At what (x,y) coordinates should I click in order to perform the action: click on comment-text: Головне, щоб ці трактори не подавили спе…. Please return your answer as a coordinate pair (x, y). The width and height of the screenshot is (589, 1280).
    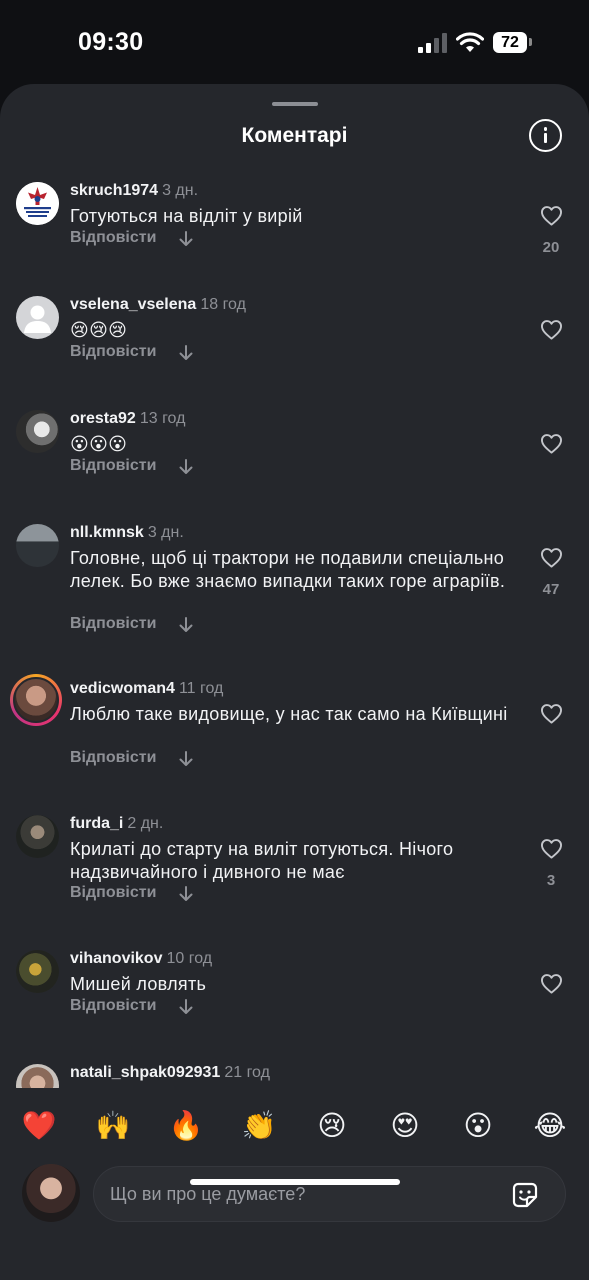
    Looking at the image, I should click on (288, 569).